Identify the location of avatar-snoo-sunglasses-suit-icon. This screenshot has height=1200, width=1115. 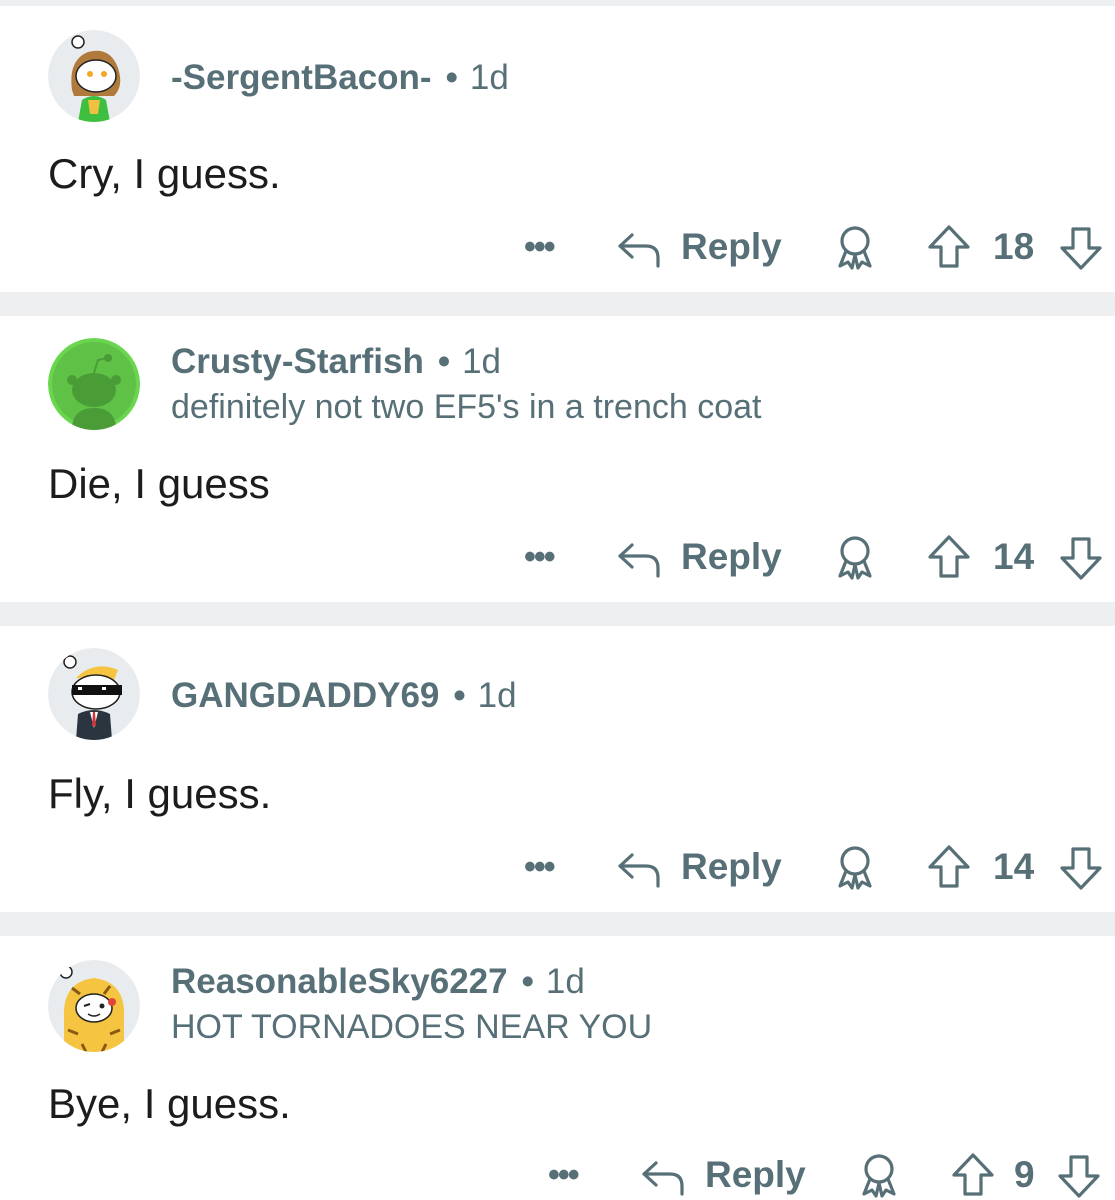
(94, 694).